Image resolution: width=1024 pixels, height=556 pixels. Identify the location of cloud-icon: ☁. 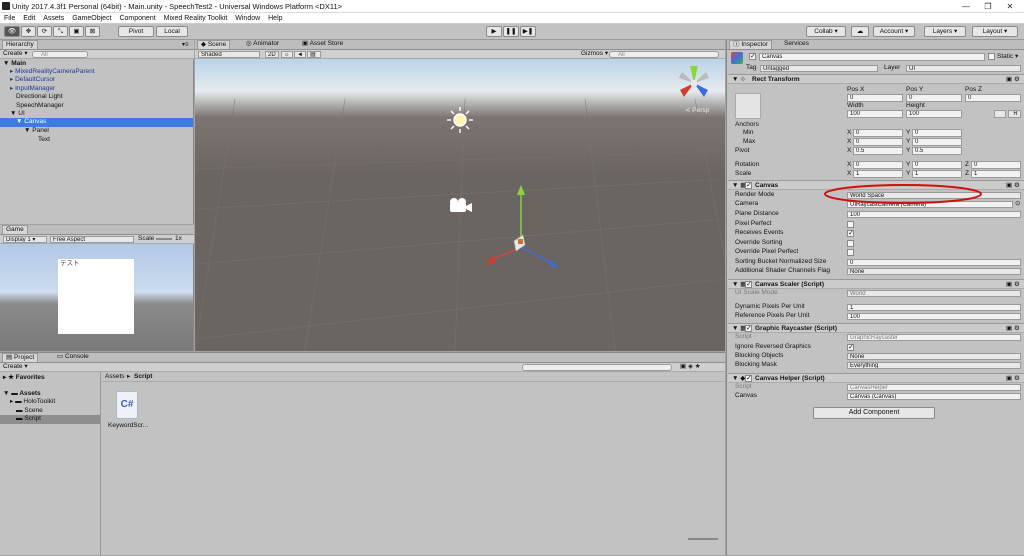
(860, 31).